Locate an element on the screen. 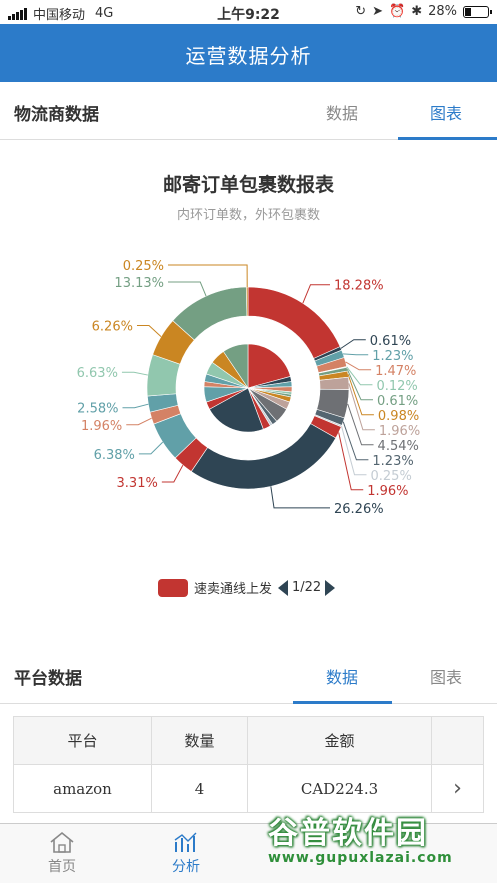 This screenshot has width=497, height=883. page-title: 运营数据分析 is located at coordinates (248, 56).